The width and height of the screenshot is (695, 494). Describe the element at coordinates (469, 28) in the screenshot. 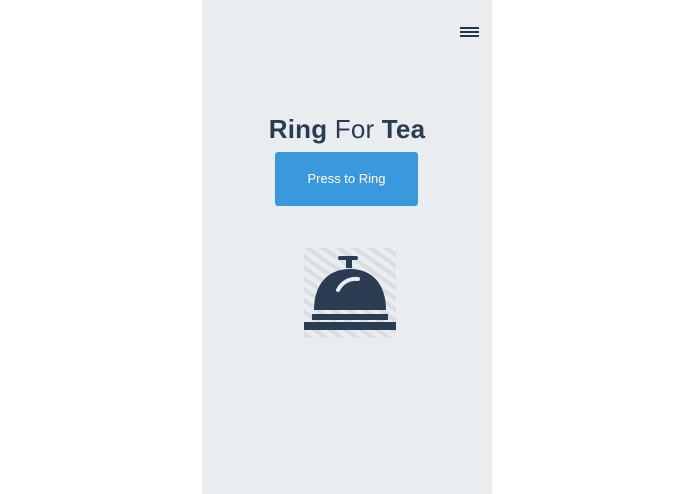

I see `menu-bar-top` at that location.